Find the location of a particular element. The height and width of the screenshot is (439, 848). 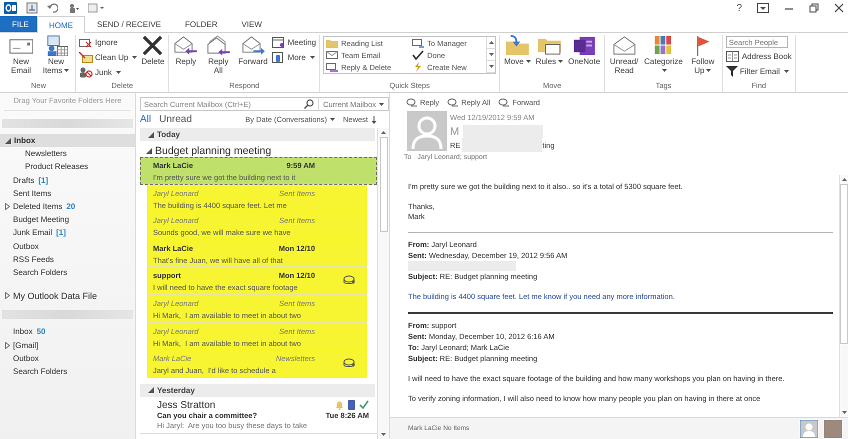

ribbon-button: OneNote is located at coordinates (584, 50).